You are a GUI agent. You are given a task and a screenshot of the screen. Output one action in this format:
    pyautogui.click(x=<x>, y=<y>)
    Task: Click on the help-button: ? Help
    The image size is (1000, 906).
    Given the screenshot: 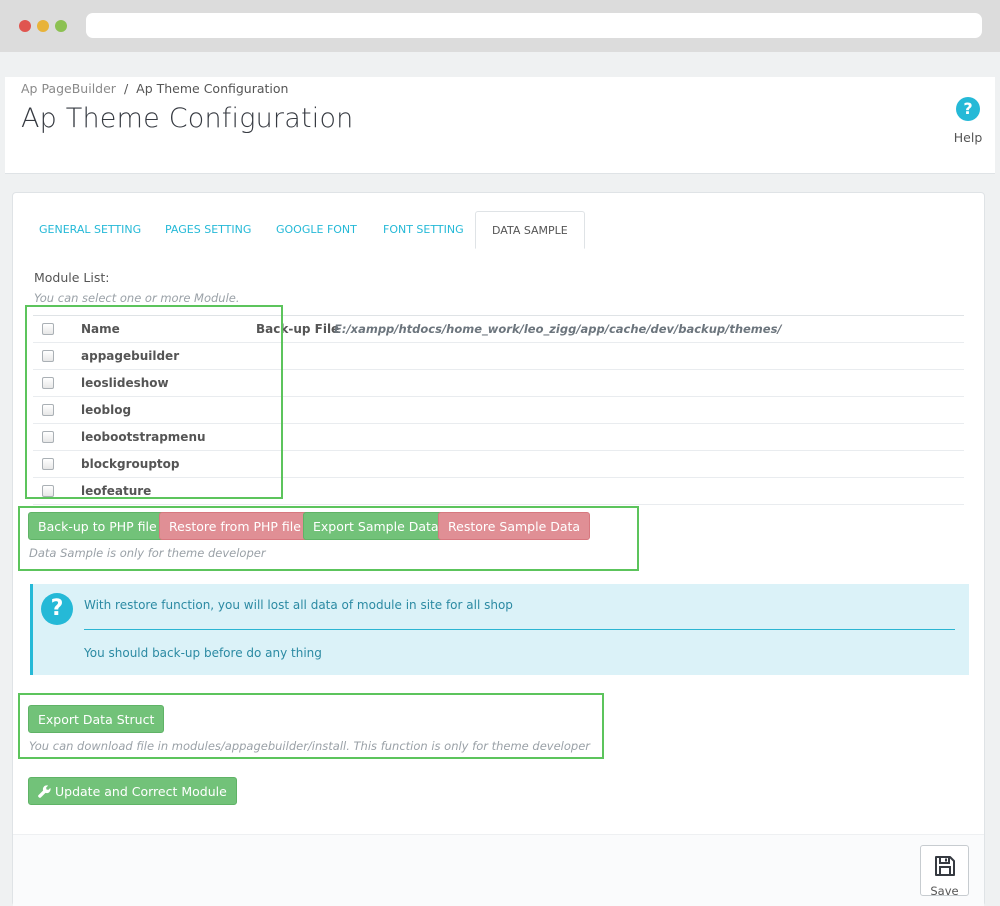 What is the action you would take?
    pyautogui.click(x=968, y=121)
    